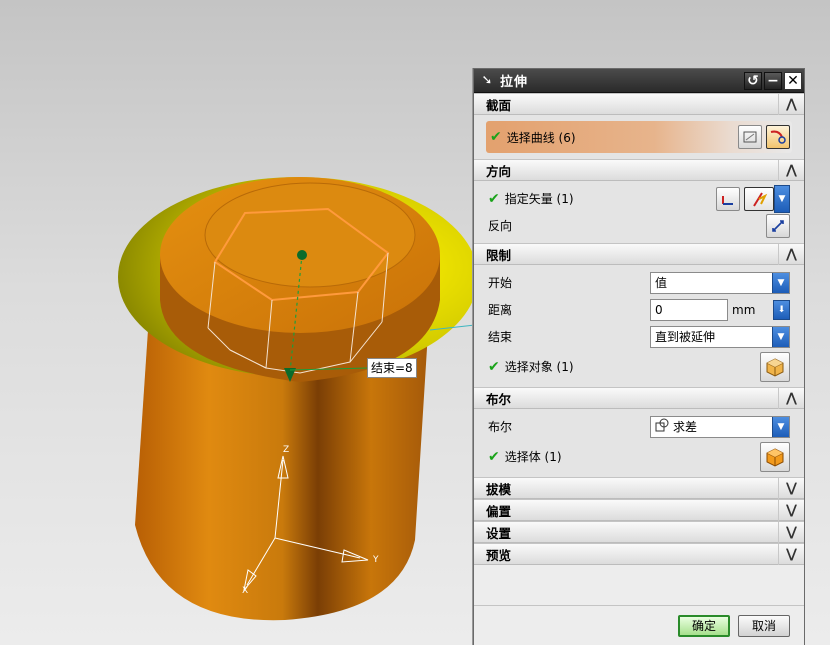  I want to click on select-object-label: 选择对象 (1), so click(539, 367).